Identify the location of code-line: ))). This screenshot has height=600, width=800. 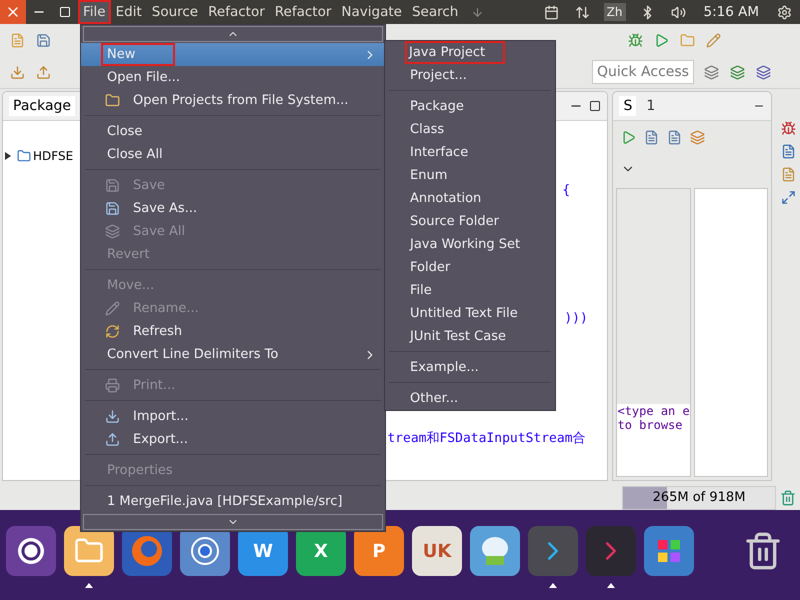
(576, 318).